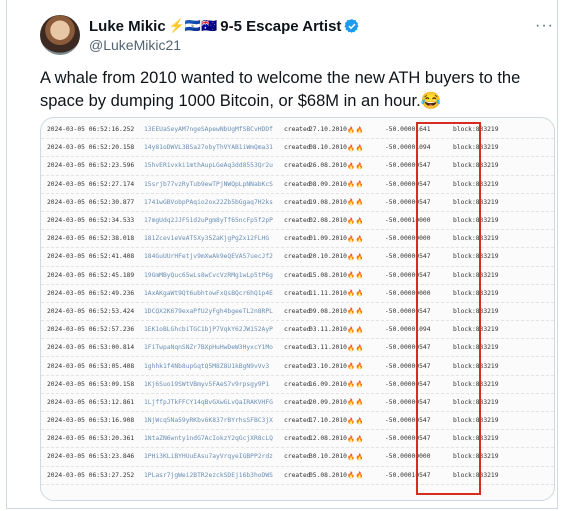 Image resolution: width=566 pixels, height=511 pixels. I want to click on wallet-address: 15srjb77vzRyTub9ewTPjNWQpLpNNabKcS, so click(208, 184).